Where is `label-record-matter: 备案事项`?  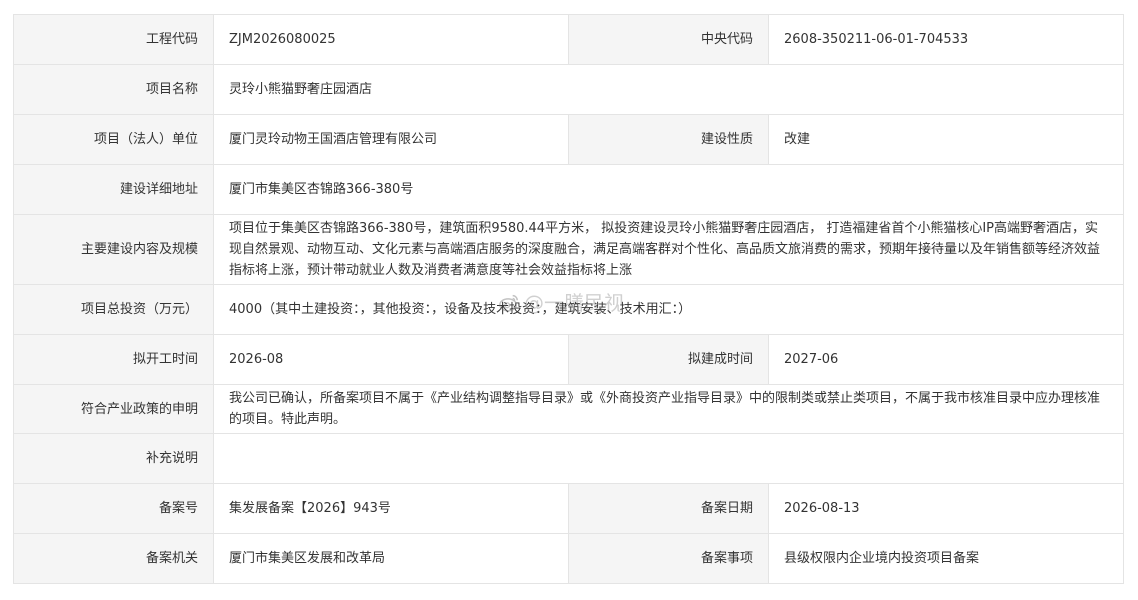
label-record-matter: 备案事项 is located at coordinates (668, 558).